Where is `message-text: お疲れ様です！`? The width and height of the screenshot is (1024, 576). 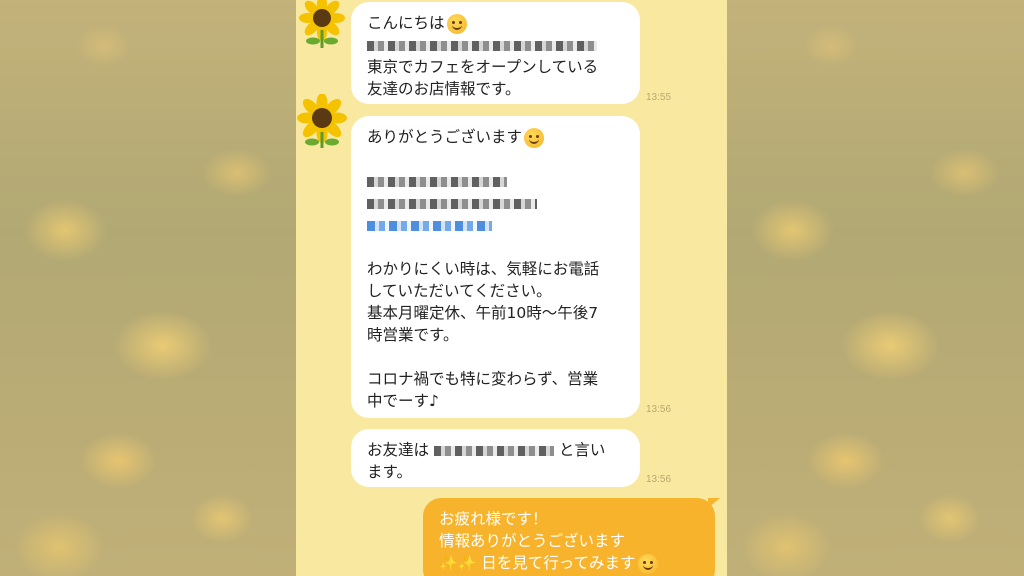
message-text: お疲れ様です！ is located at coordinates (493, 519).